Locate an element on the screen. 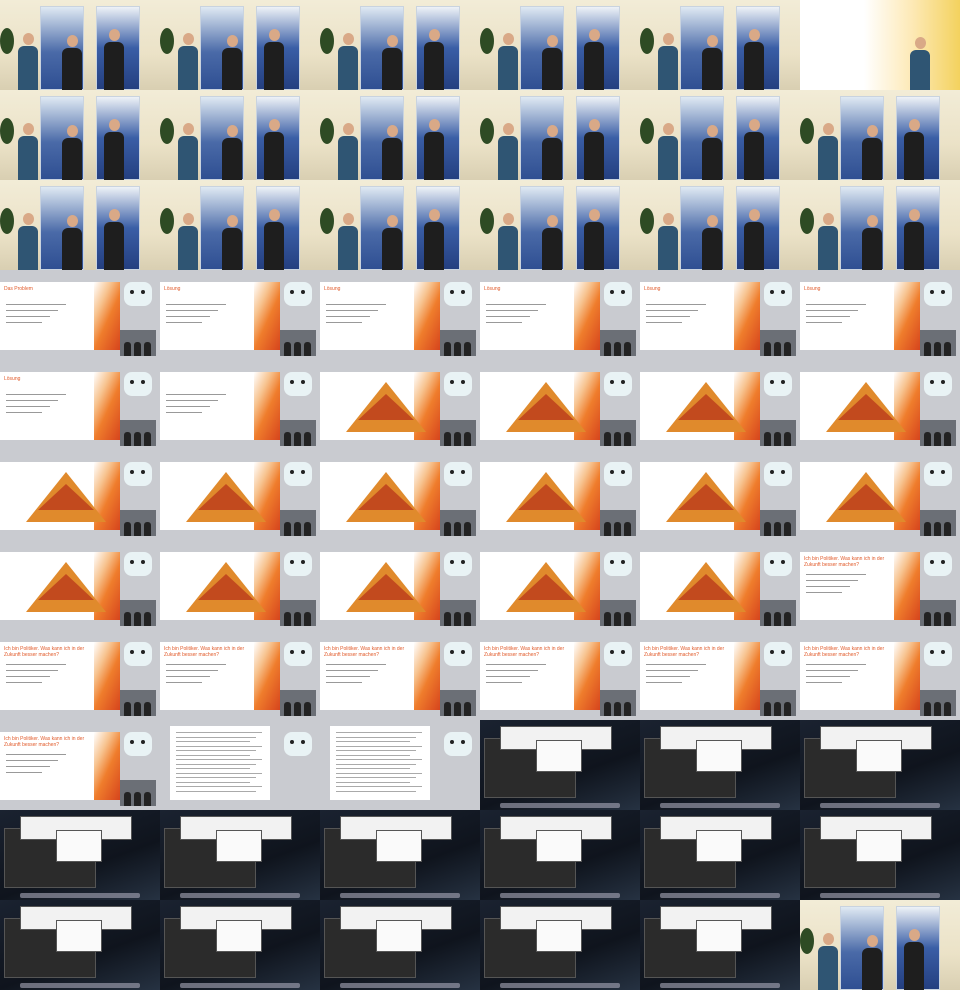  document-frame-tile is located at coordinates (400, 765).